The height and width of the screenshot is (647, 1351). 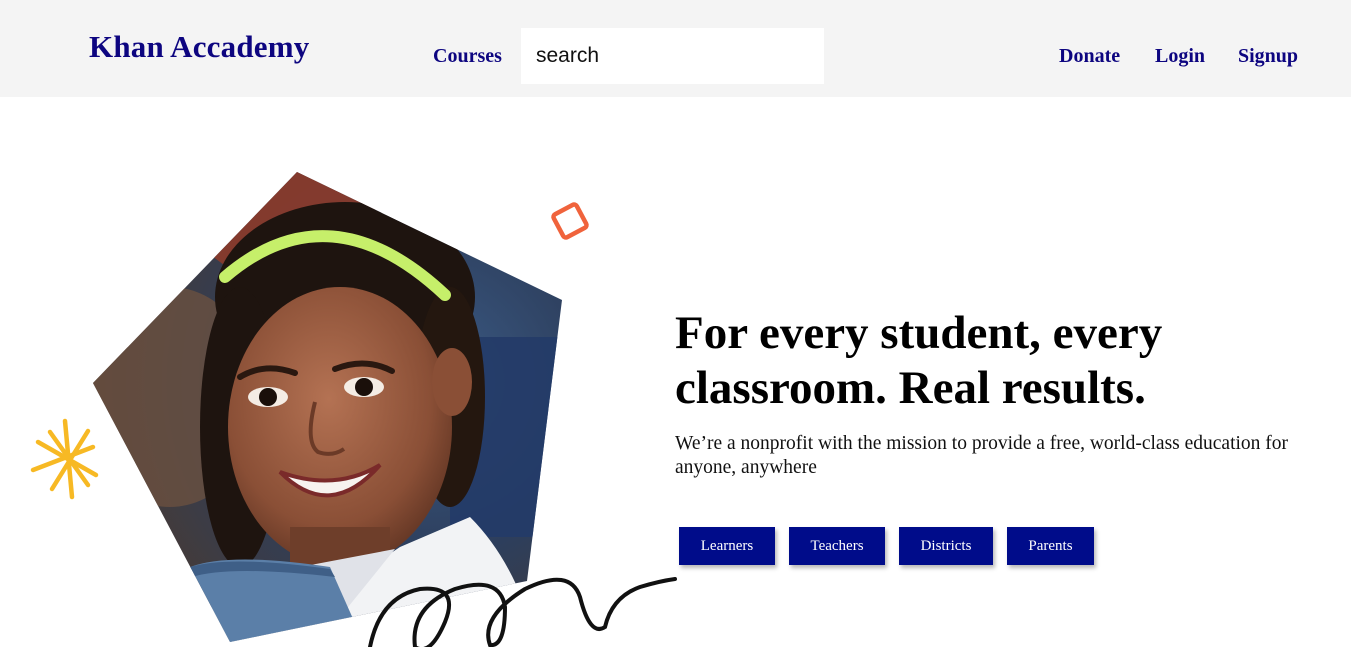 What do you see at coordinates (1268, 56) in the screenshot?
I see `nav-signup-link: Signup` at bounding box center [1268, 56].